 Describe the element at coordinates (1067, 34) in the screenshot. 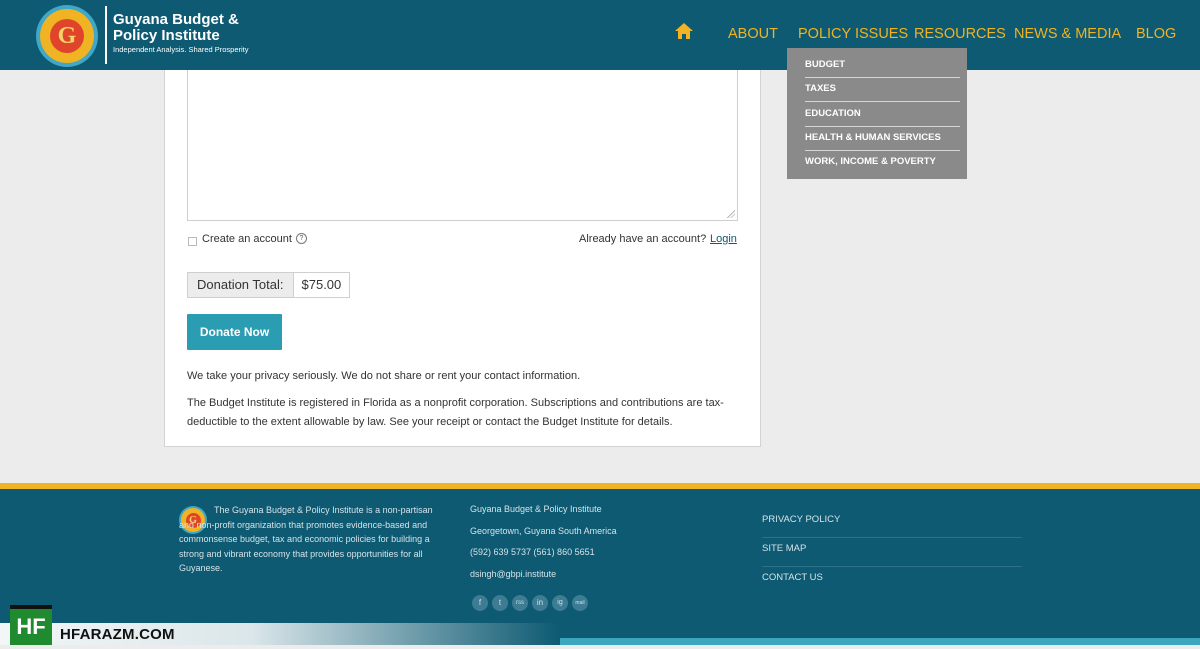

I see `nav-news-media: NEWS & MEDIA` at that location.